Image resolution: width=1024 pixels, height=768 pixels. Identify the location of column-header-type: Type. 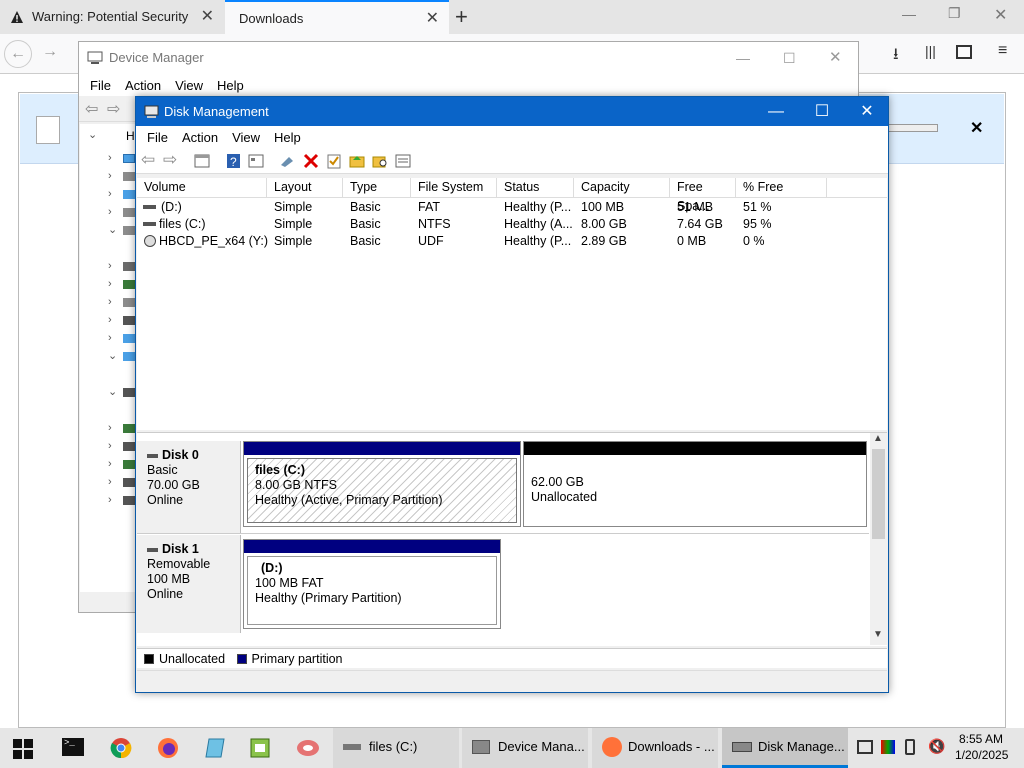
(377, 188).